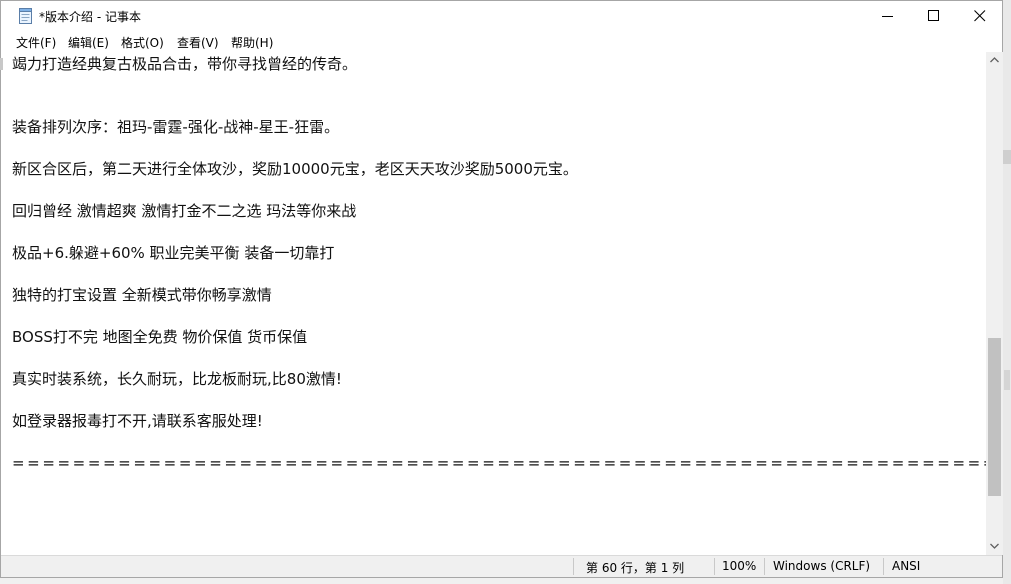 This screenshot has width=1011, height=584. What do you see at coordinates (198, 42) in the screenshot?
I see `menu-view: 查看(V)` at bounding box center [198, 42].